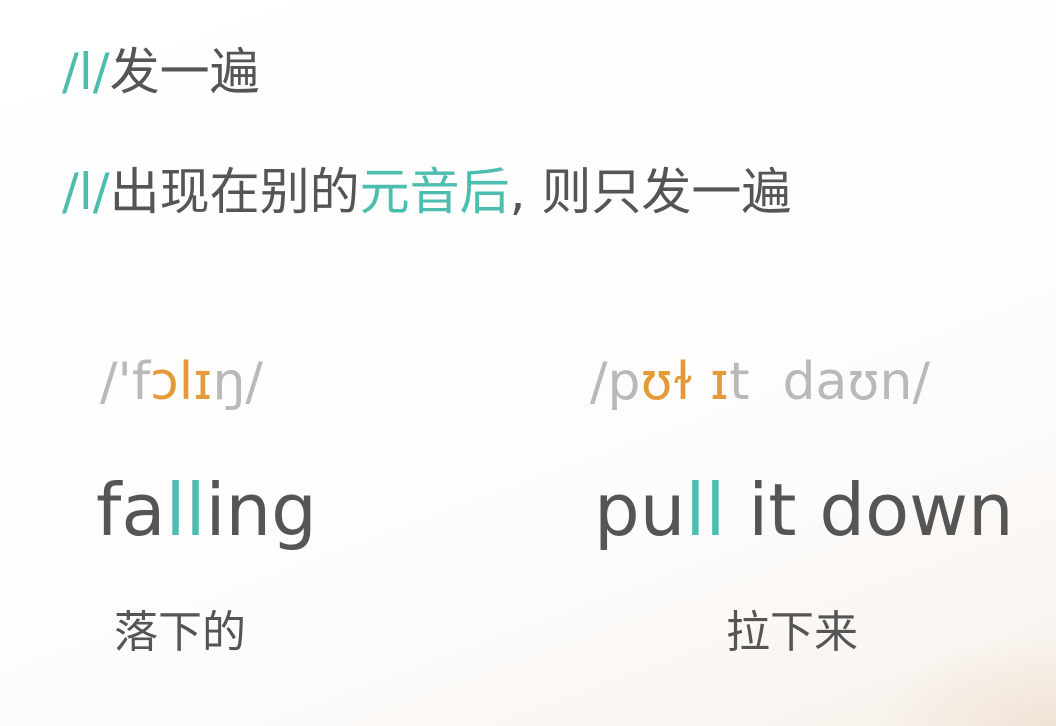 Image resolution: width=1056 pixels, height=726 pixels. Describe the element at coordinates (234, 192) in the screenshot. I see `rule-2-text-a: 出现在别的` at that location.